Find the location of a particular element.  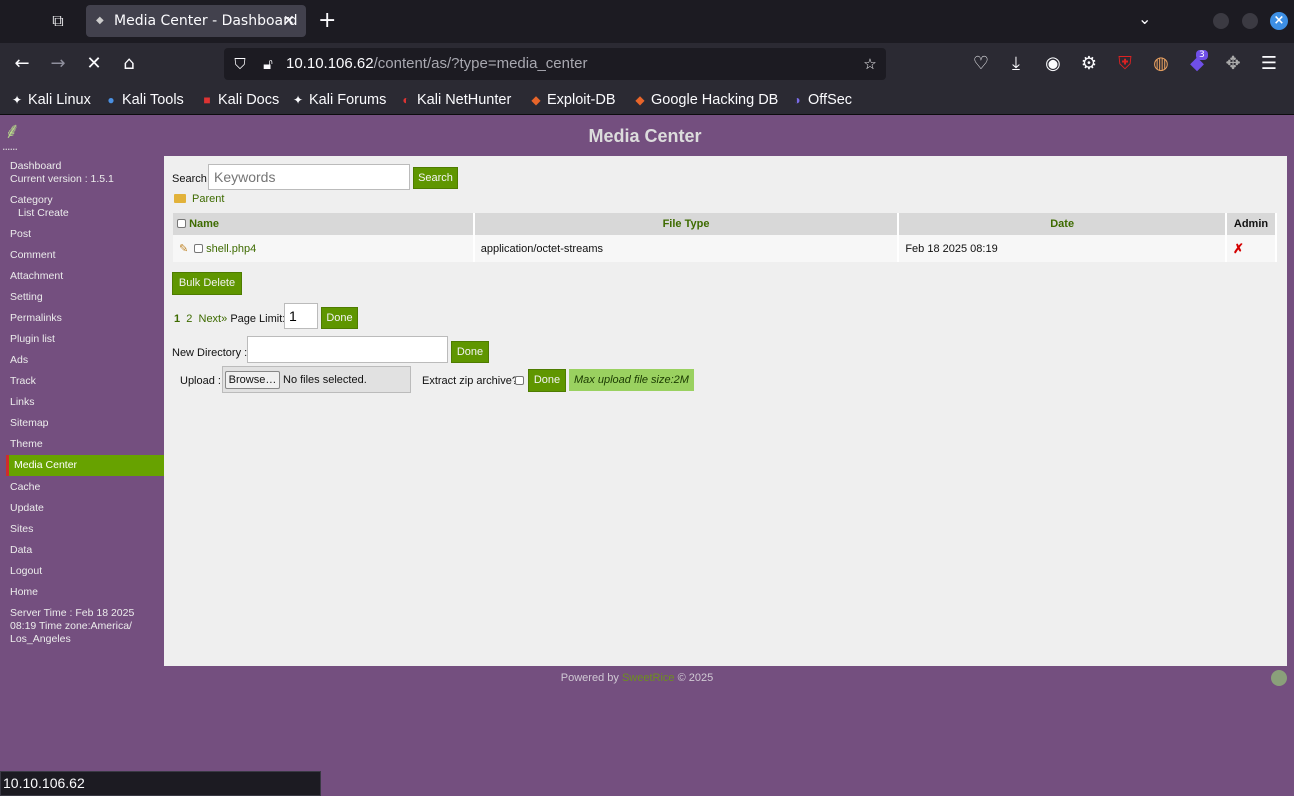

stop-loading-icon: ✕ is located at coordinates (94, 64).